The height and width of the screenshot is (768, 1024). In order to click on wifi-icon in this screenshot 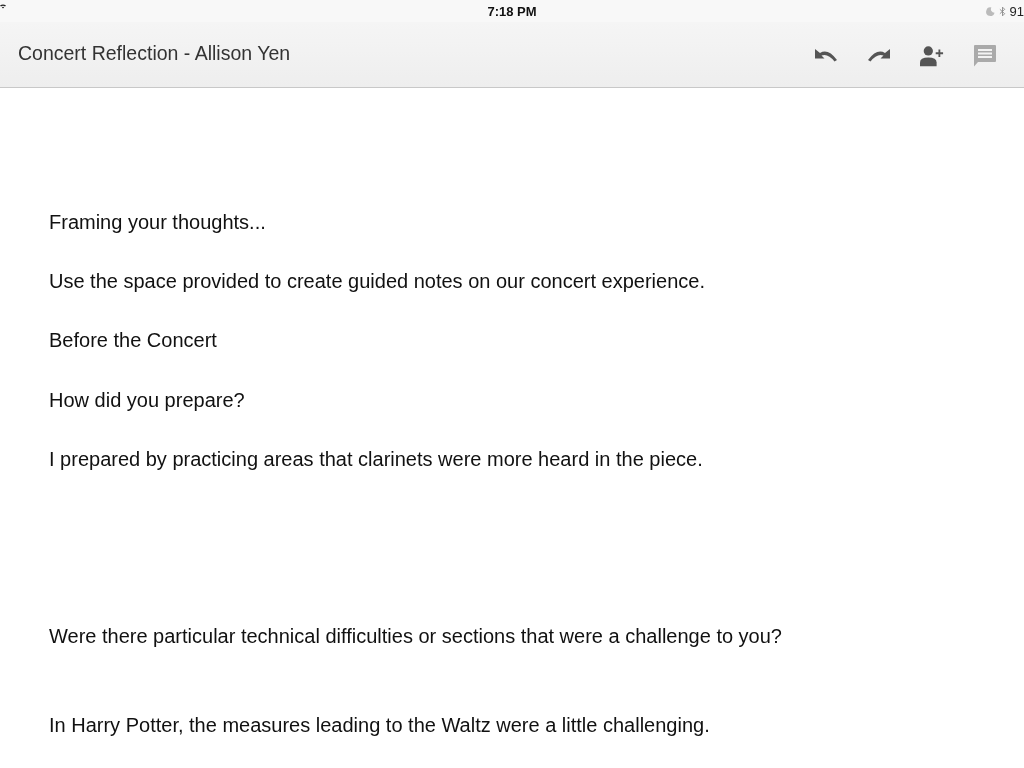, I will do `click(3, 7)`.